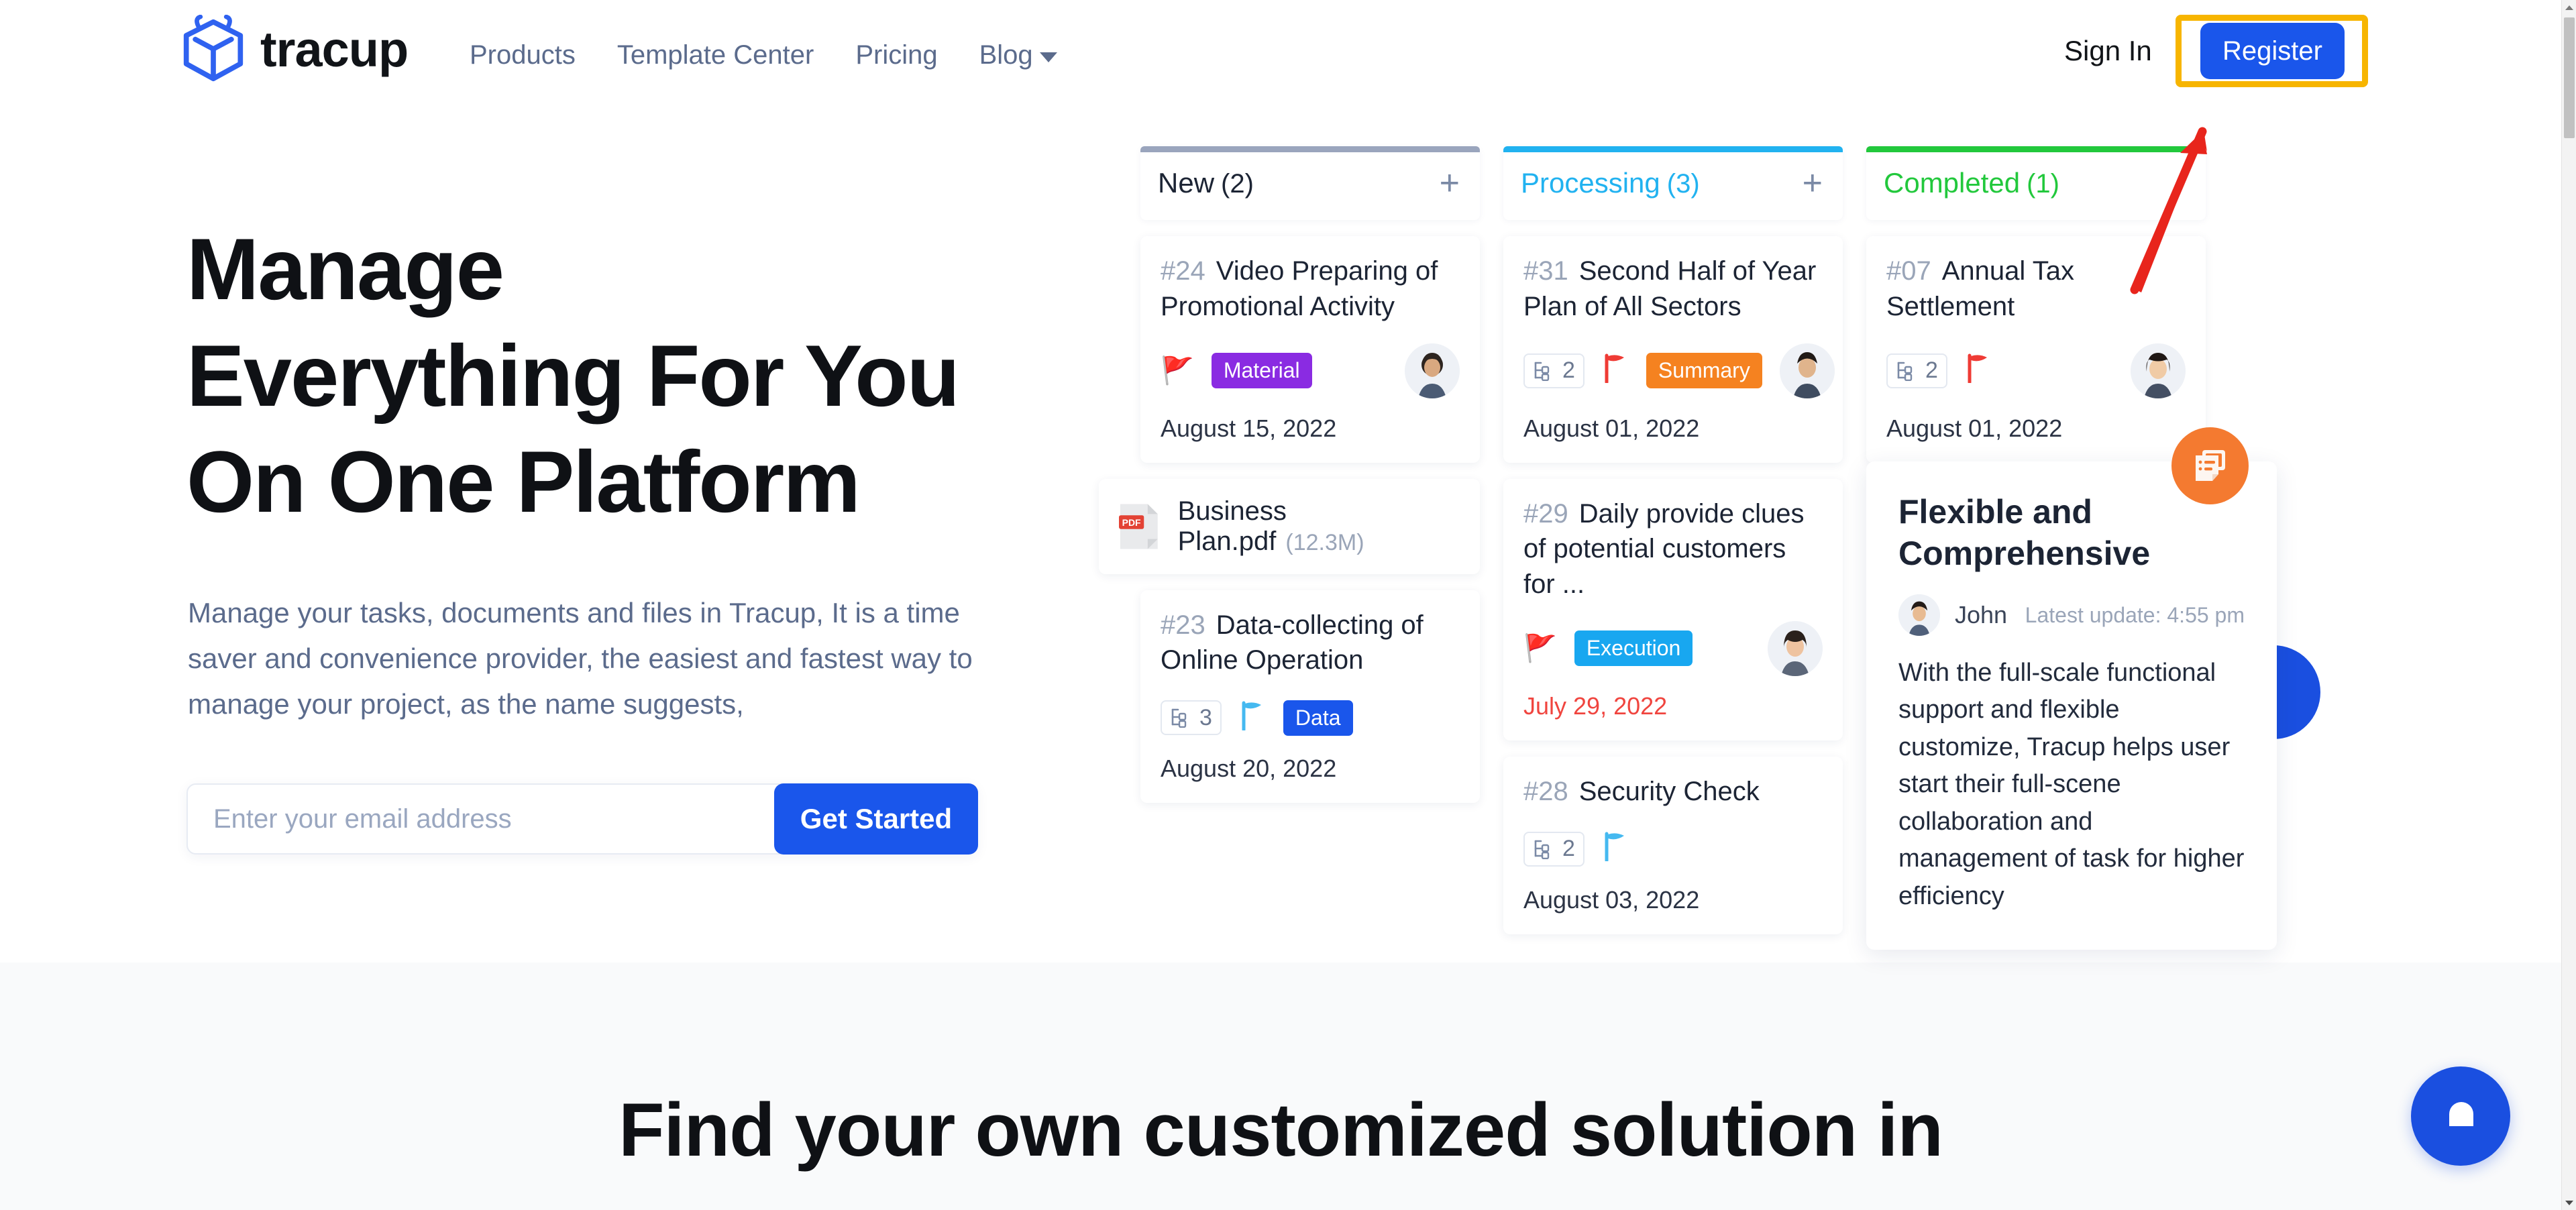  I want to click on get-started-button: Get Started, so click(876, 819).